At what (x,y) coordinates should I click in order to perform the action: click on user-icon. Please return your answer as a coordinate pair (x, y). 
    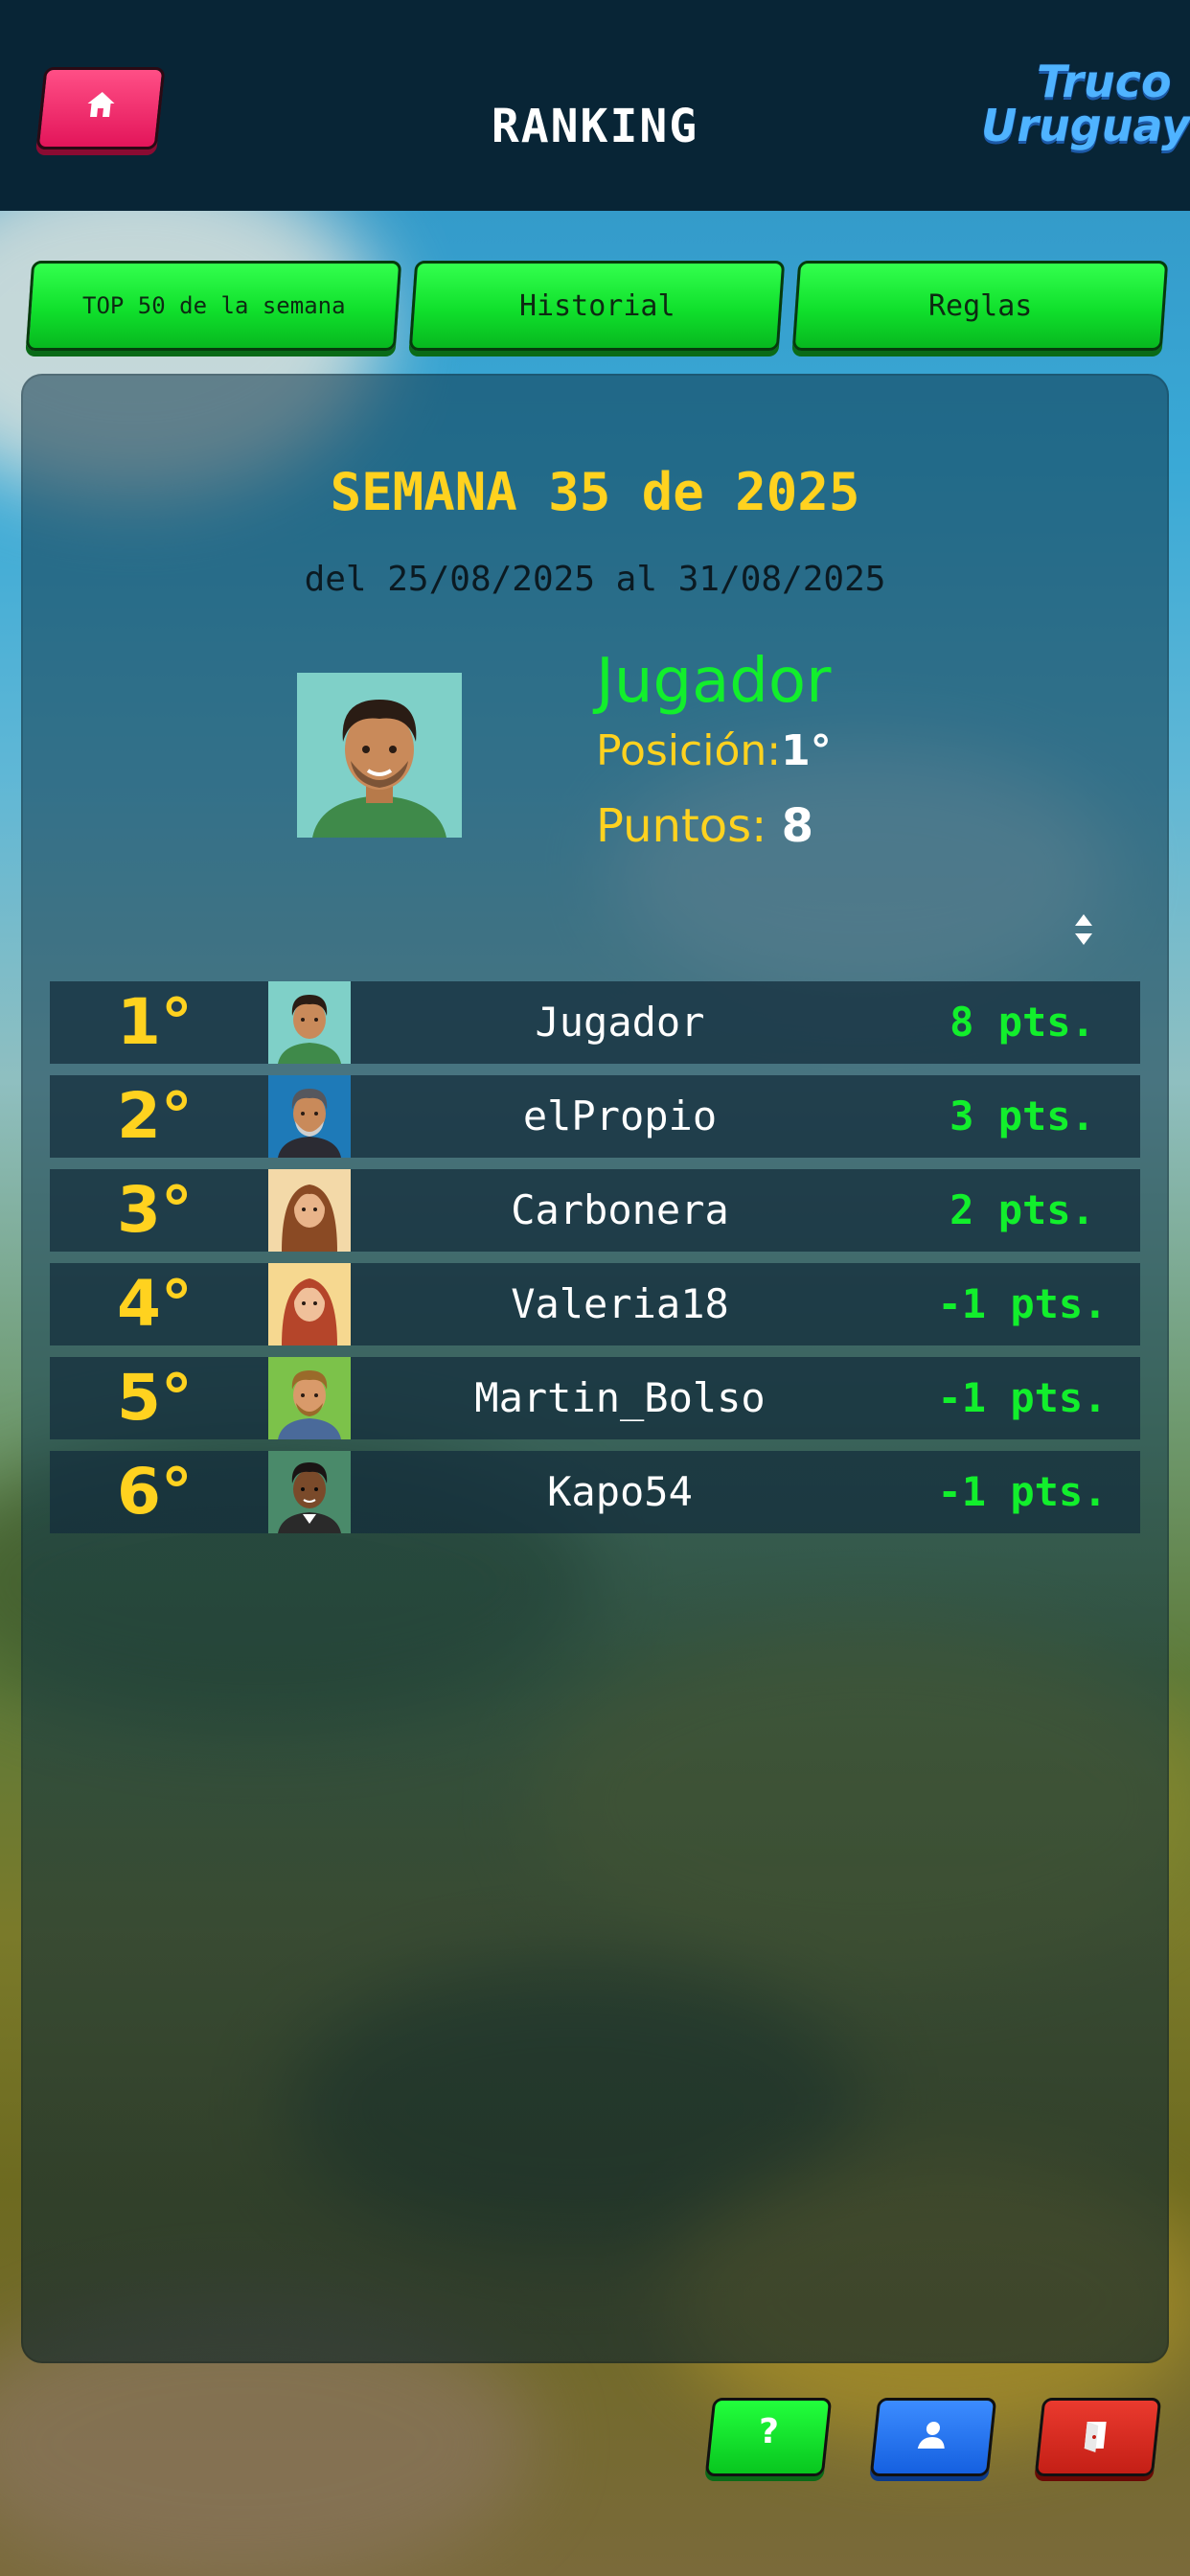
    Looking at the image, I should click on (931, 2435).